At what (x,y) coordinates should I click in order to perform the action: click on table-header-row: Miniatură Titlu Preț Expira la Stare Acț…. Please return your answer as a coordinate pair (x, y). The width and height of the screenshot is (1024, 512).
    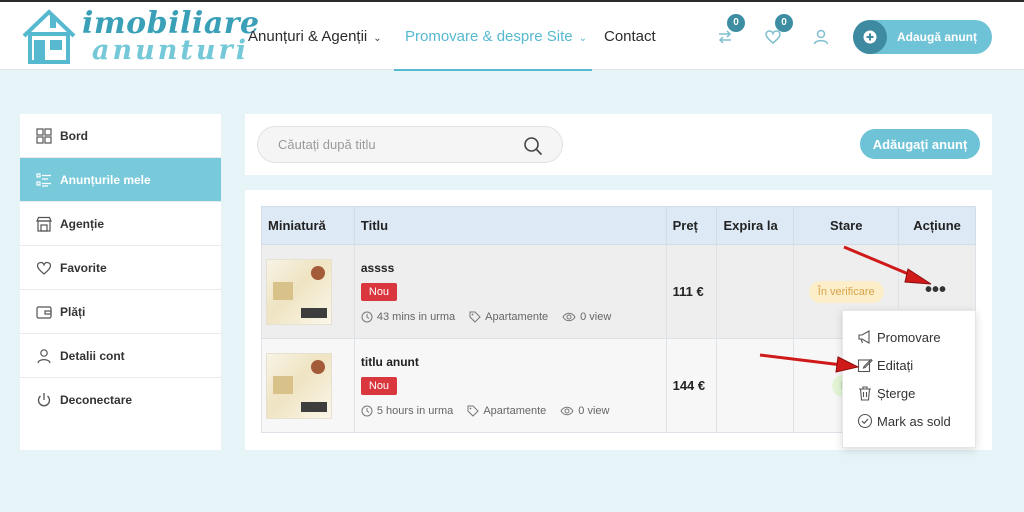
    Looking at the image, I should click on (618, 225).